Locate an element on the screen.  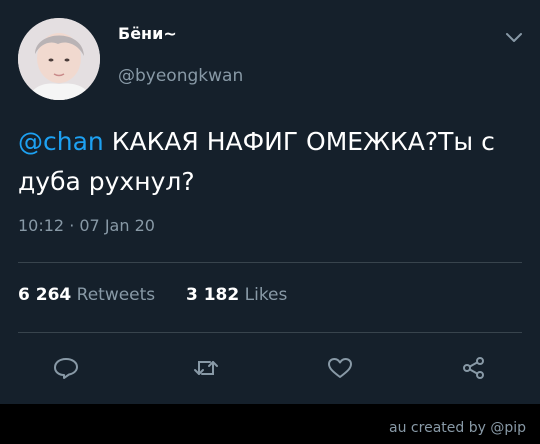
credit-text: au created by @pip is located at coordinates (457, 428).